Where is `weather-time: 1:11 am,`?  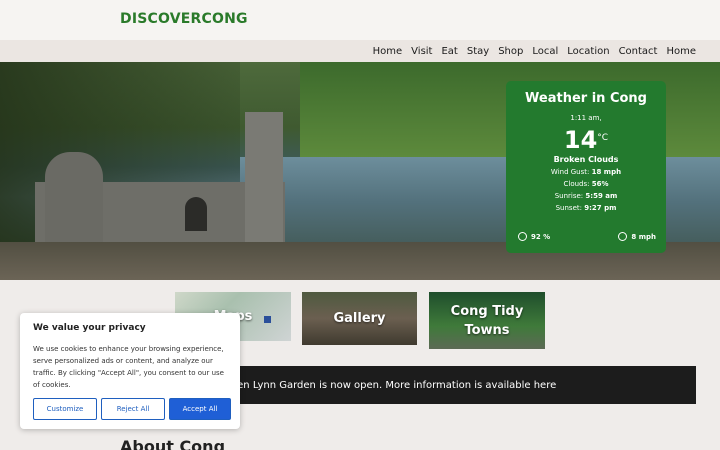
weather-time: 1:11 am, is located at coordinates (586, 118).